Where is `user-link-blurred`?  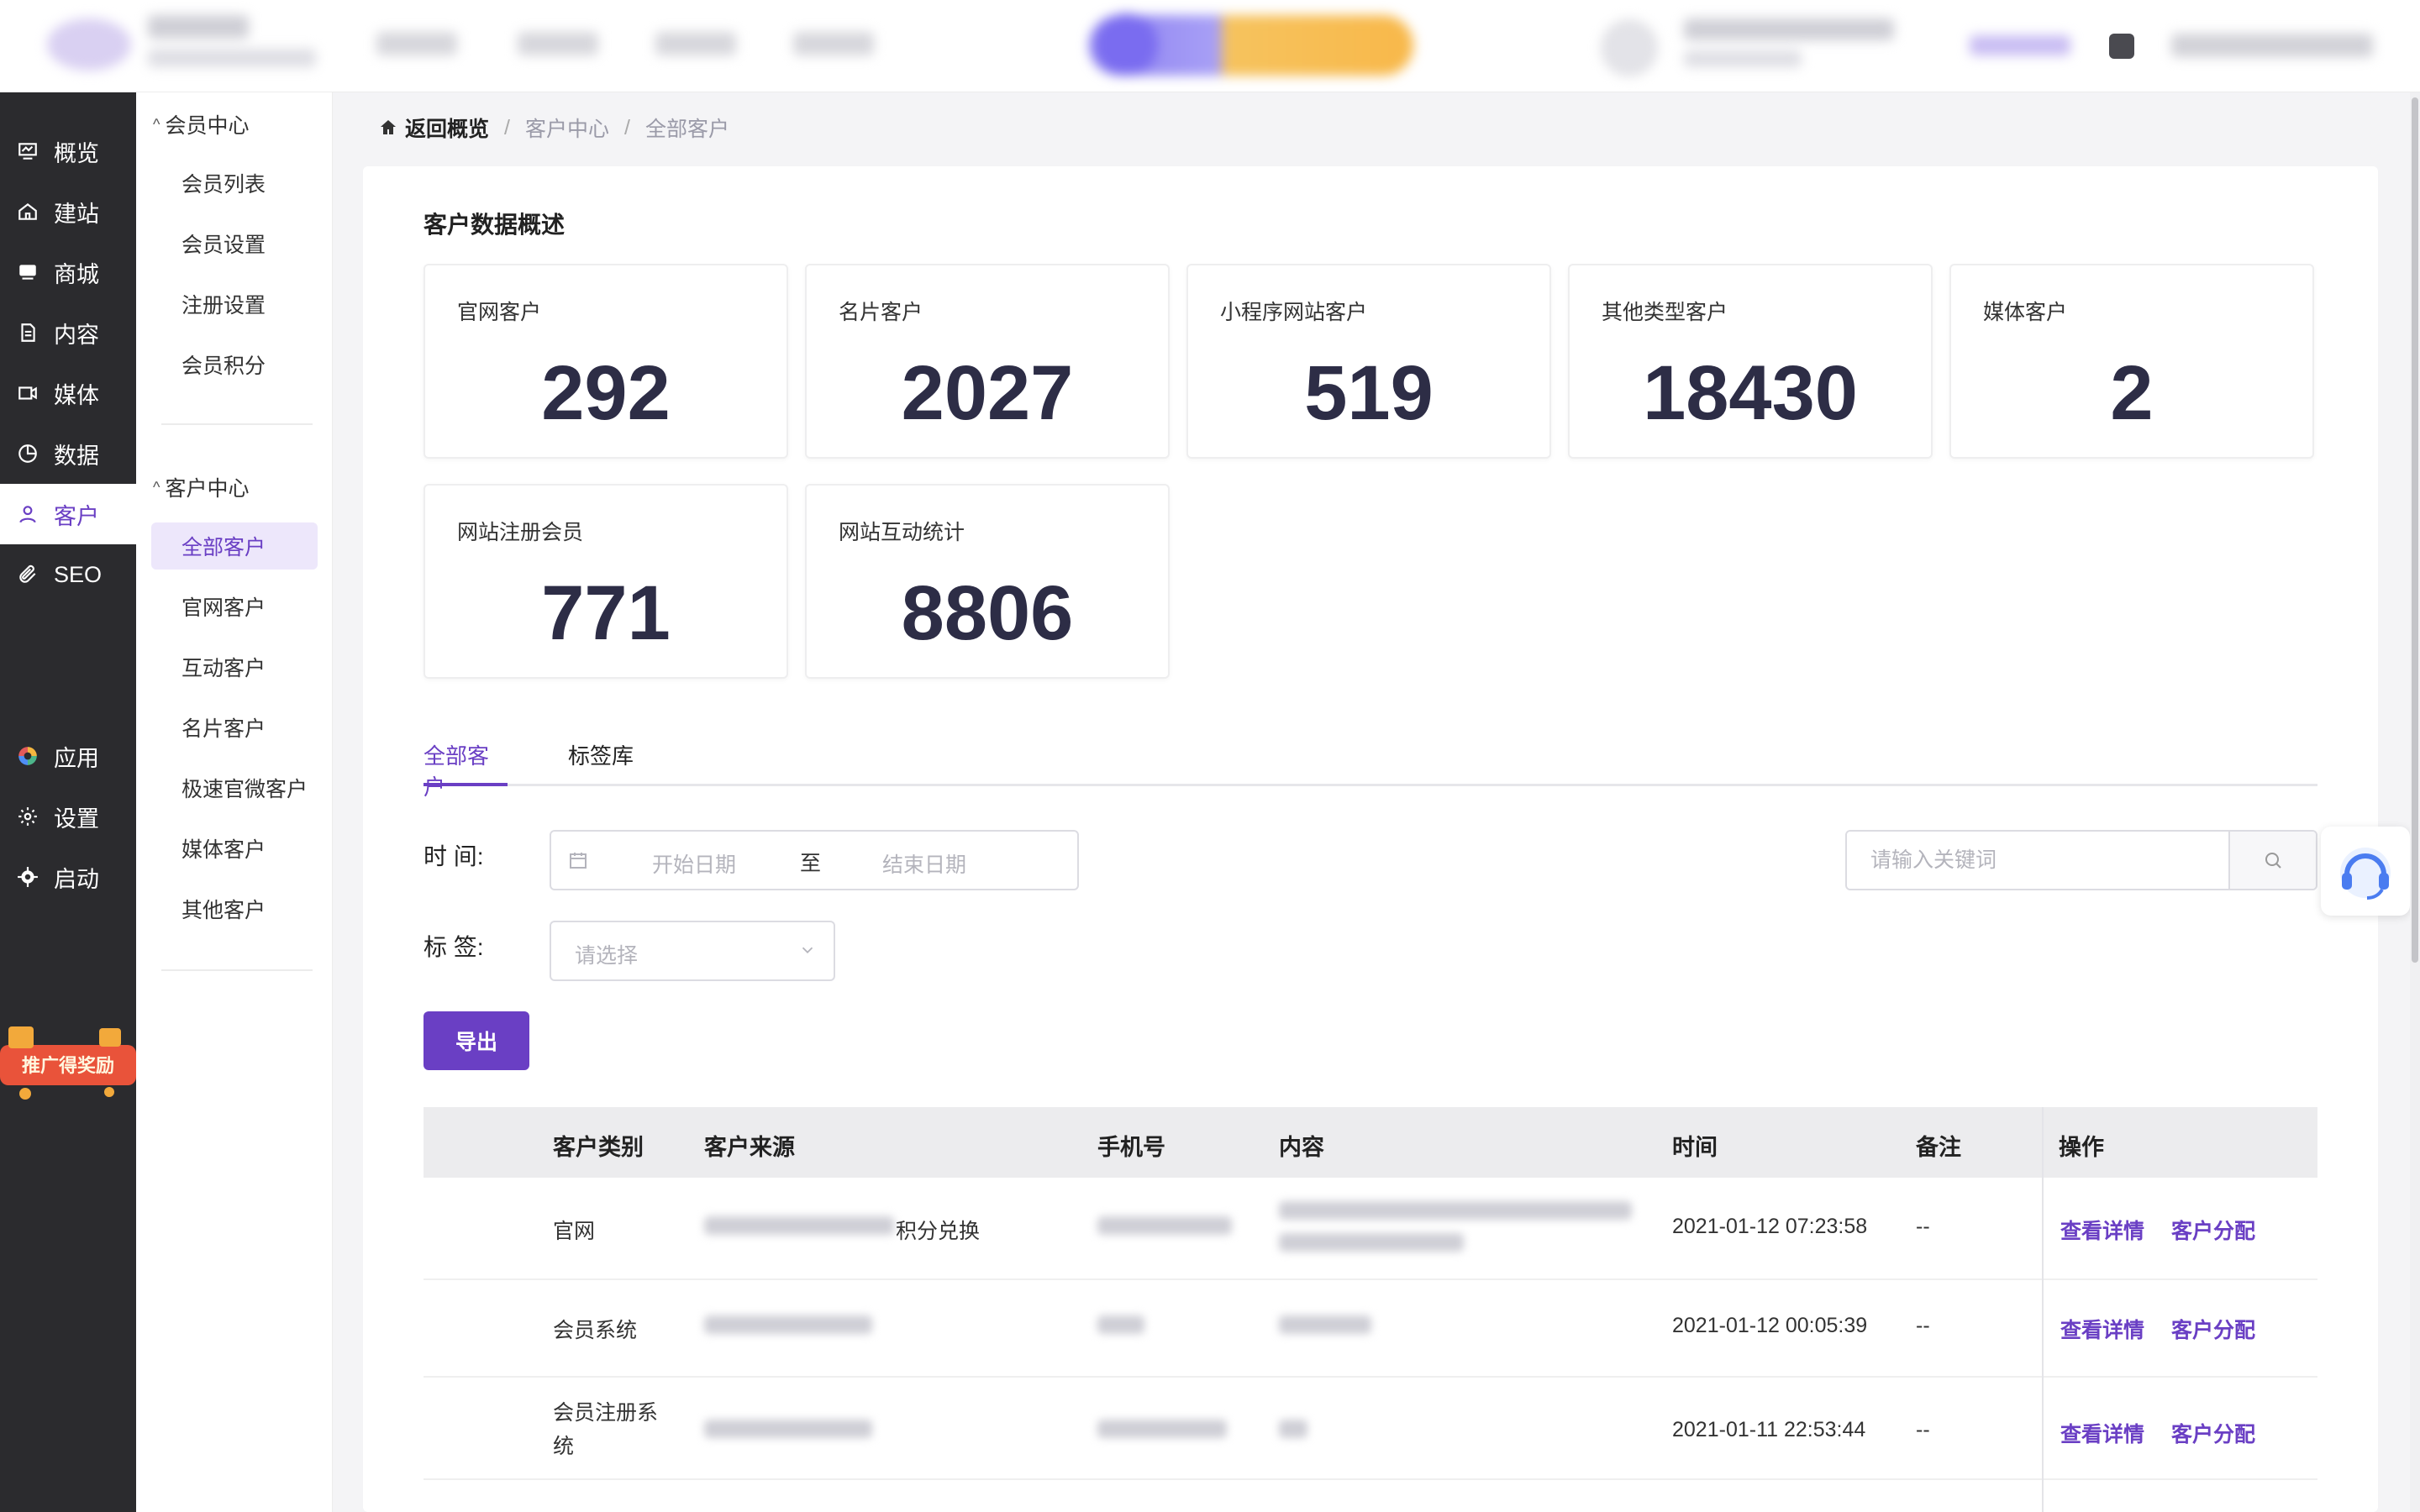
user-link-blurred is located at coordinates (2020, 45).